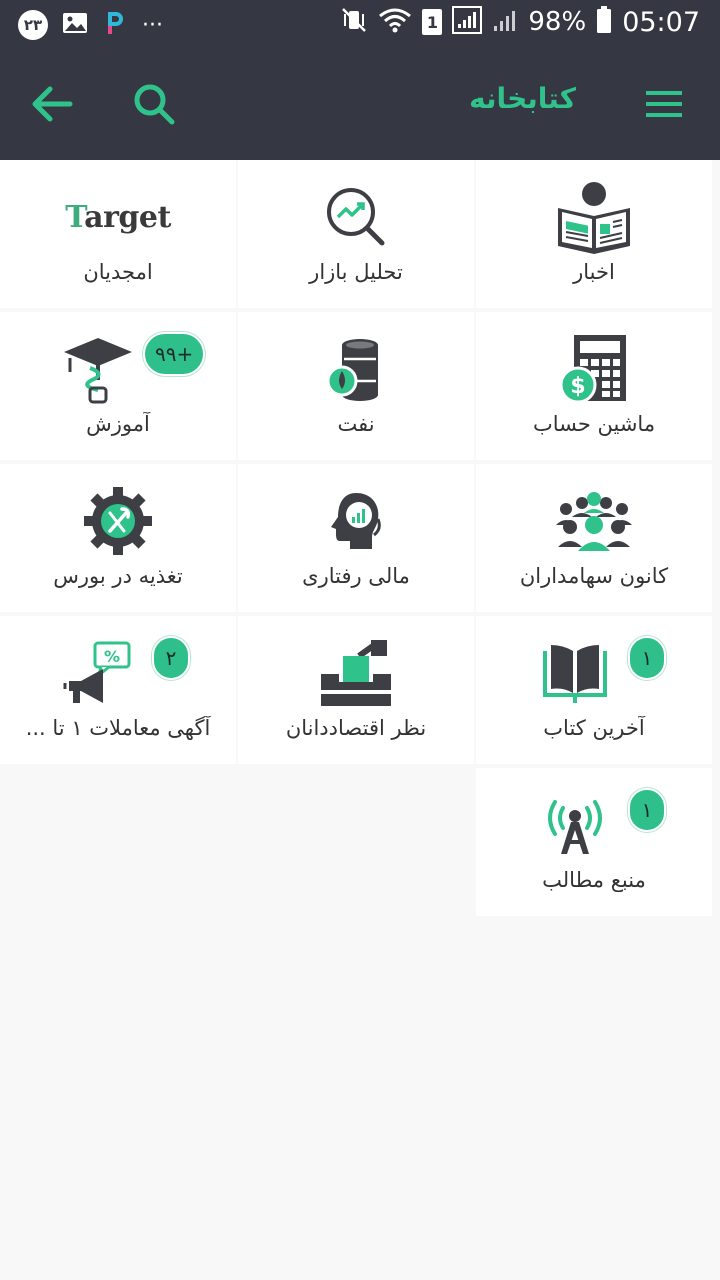  I want to click on tile-economists-opinion: نظر اقتصاددانان, so click(356, 690).